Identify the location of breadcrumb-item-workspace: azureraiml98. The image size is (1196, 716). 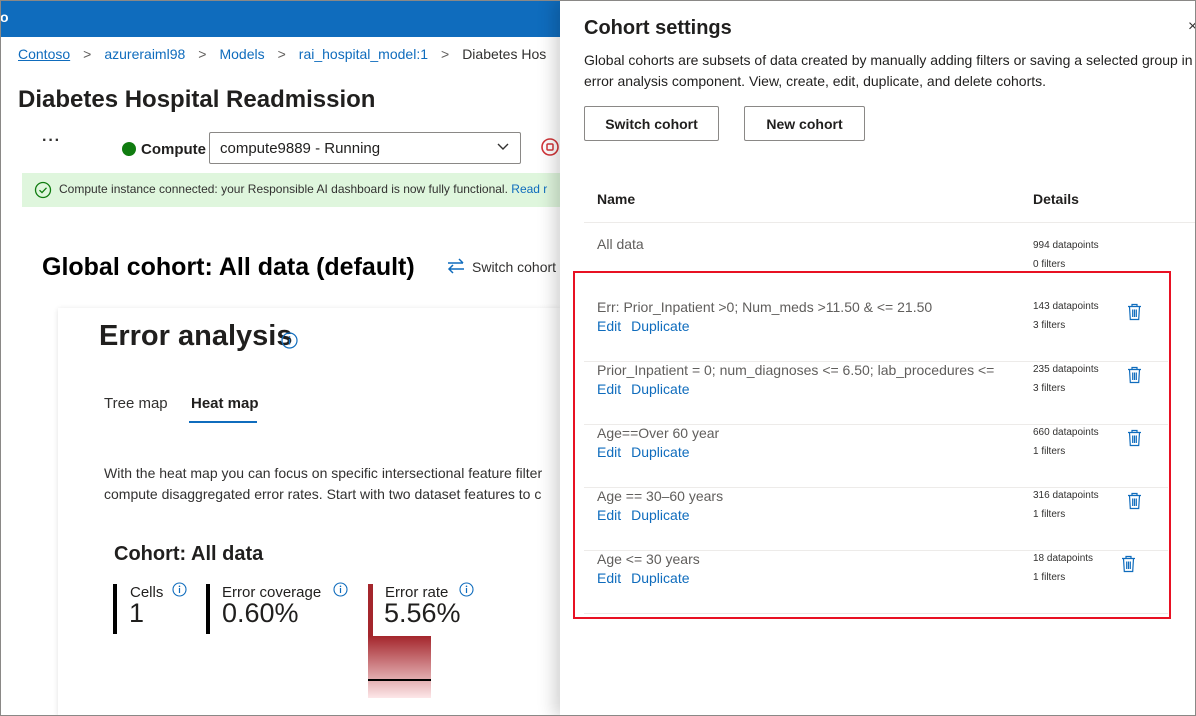
(144, 54).